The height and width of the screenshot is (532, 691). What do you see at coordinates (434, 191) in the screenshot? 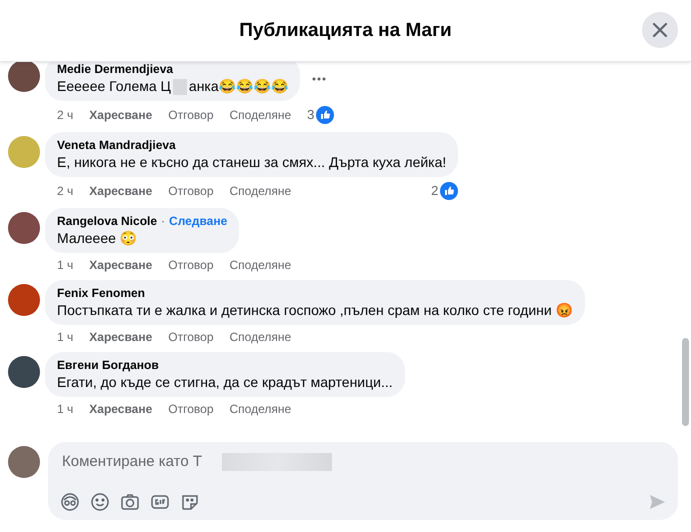
I see `reaction-count: 2` at bounding box center [434, 191].